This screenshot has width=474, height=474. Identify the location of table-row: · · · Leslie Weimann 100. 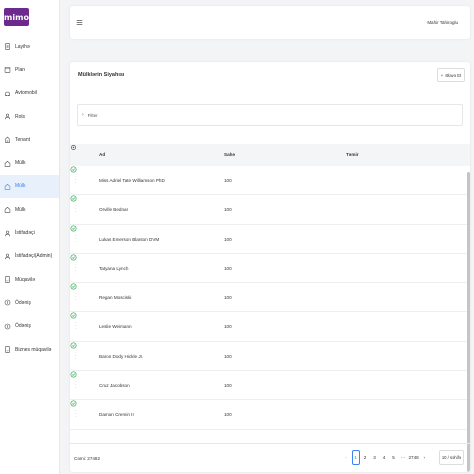
(270, 327).